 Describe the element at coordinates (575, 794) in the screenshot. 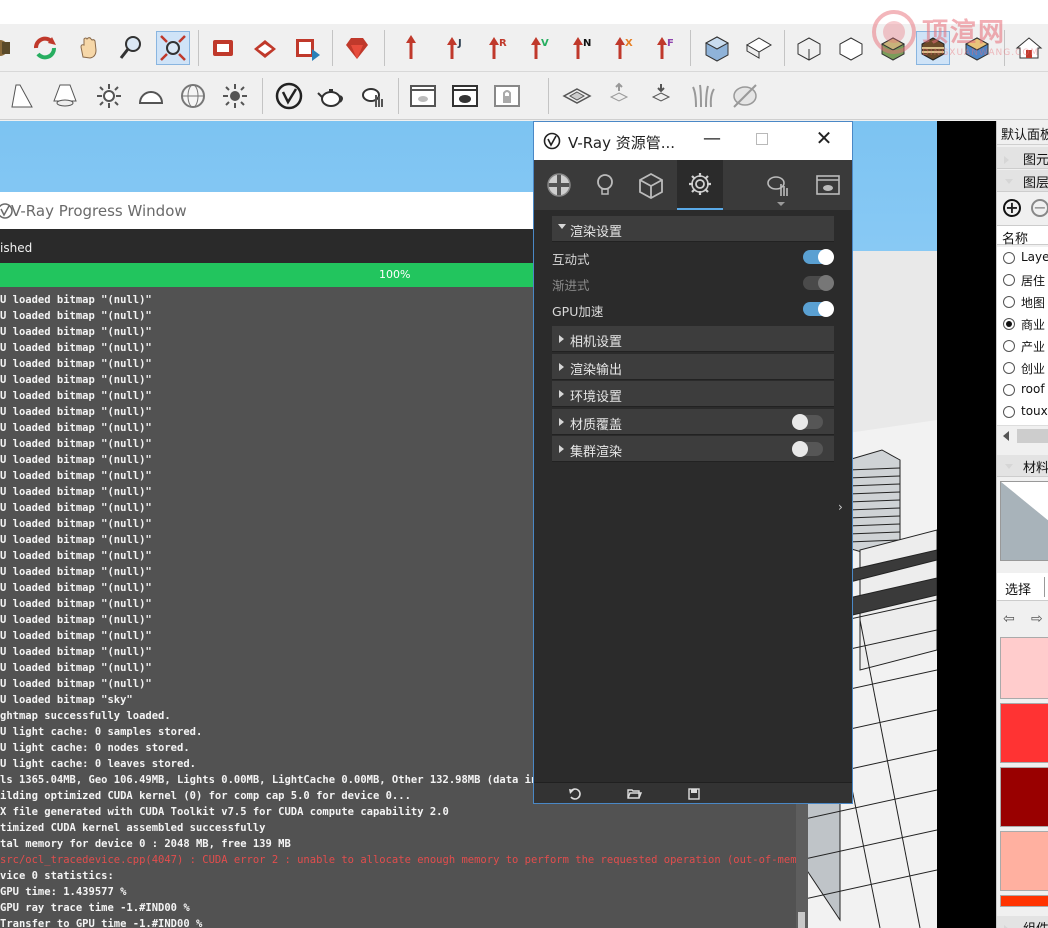

I see `undo-icon` at that location.